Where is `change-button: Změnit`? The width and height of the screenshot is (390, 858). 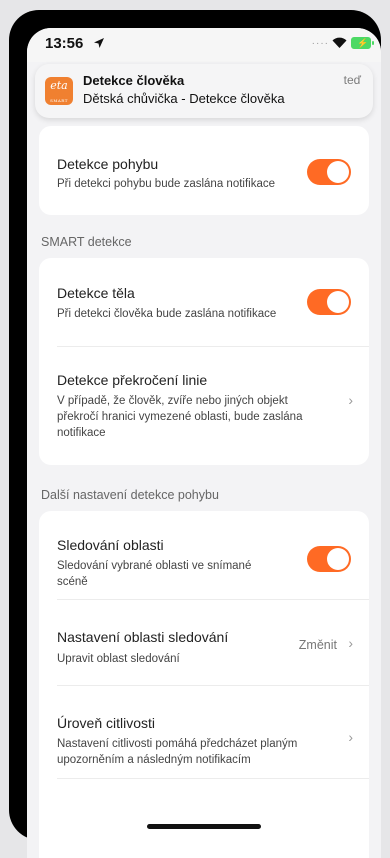 change-button: Změnit is located at coordinates (318, 645).